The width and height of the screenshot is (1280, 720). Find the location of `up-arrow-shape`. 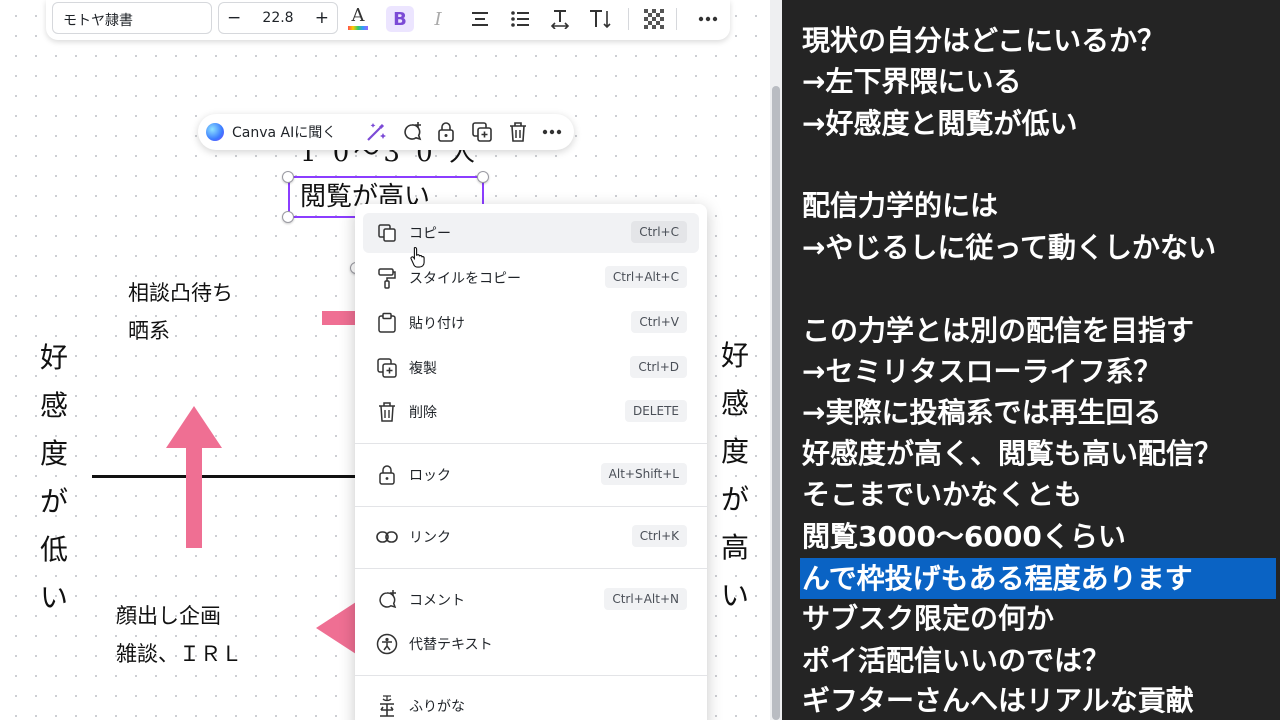

up-arrow-shape is located at coordinates (194, 477).